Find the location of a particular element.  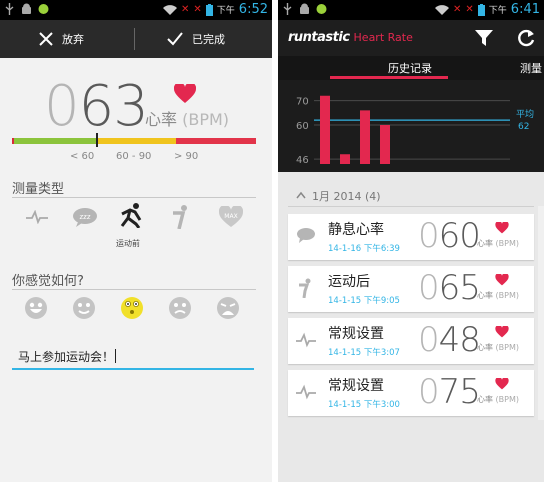

heart-rate-chart: 70 60 46 平均 62 is located at coordinates (411, 126).